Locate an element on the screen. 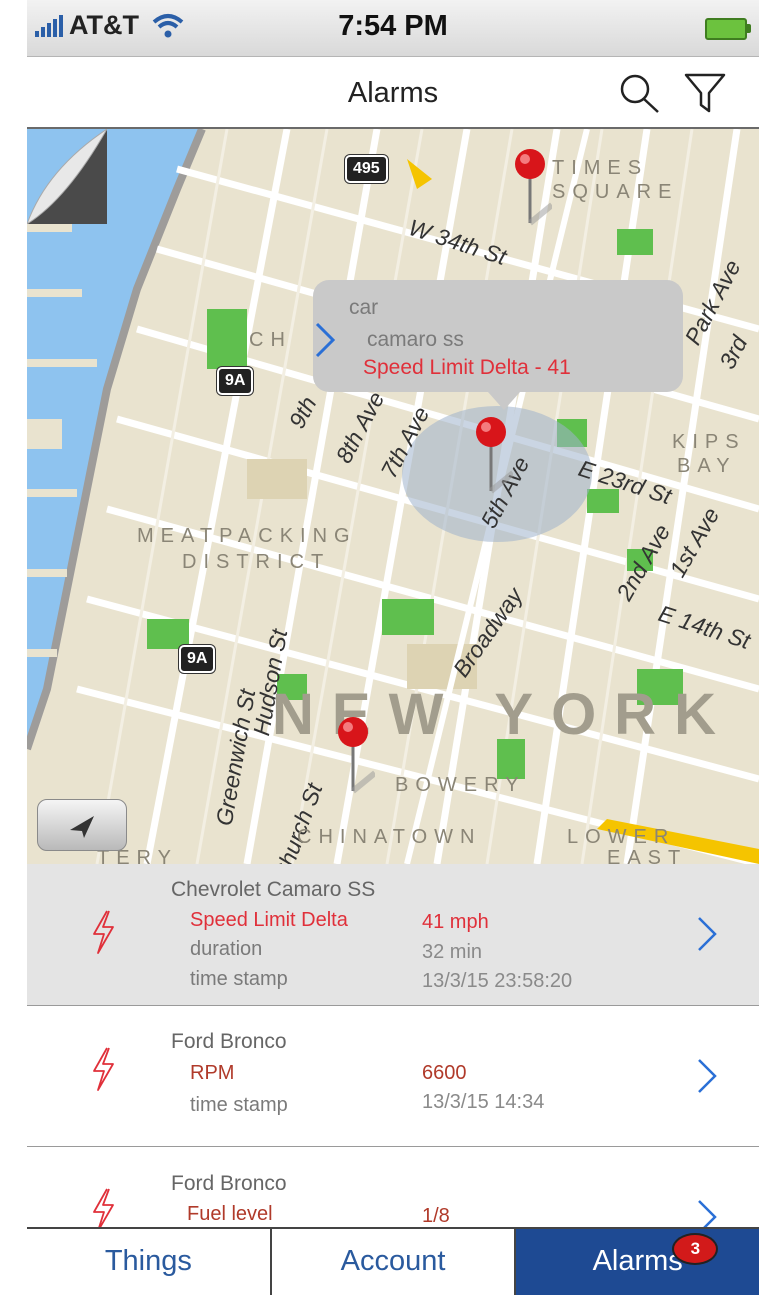  alarm-type: Speed Limit Delta is located at coordinates (269, 920).